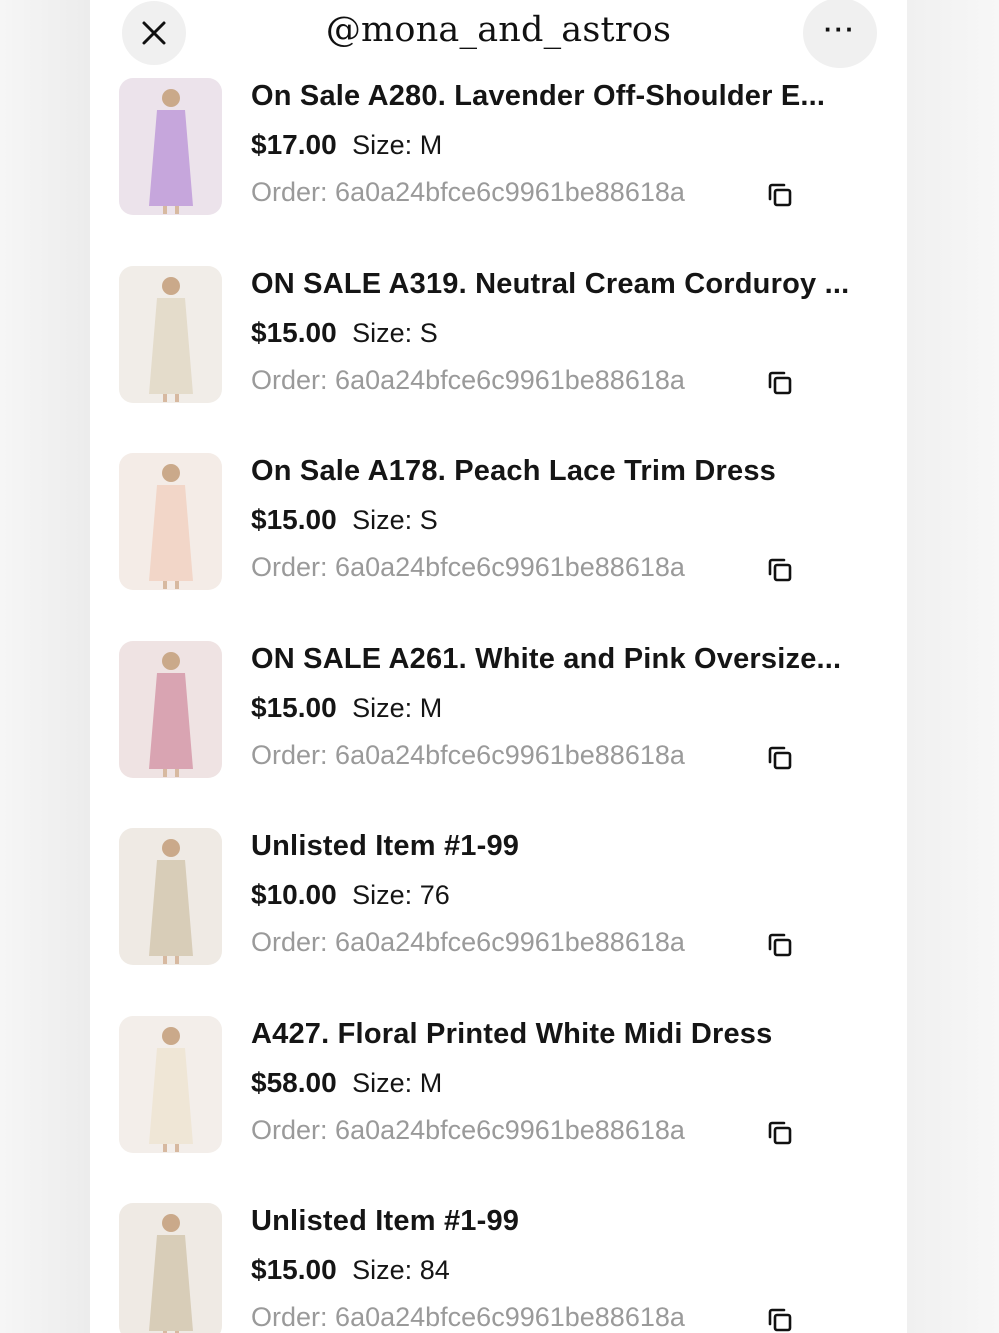 The width and height of the screenshot is (999, 1333). What do you see at coordinates (350, 895) in the screenshot?
I see `price-size-line: $10.00 Size: 76` at bounding box center [350, 895].